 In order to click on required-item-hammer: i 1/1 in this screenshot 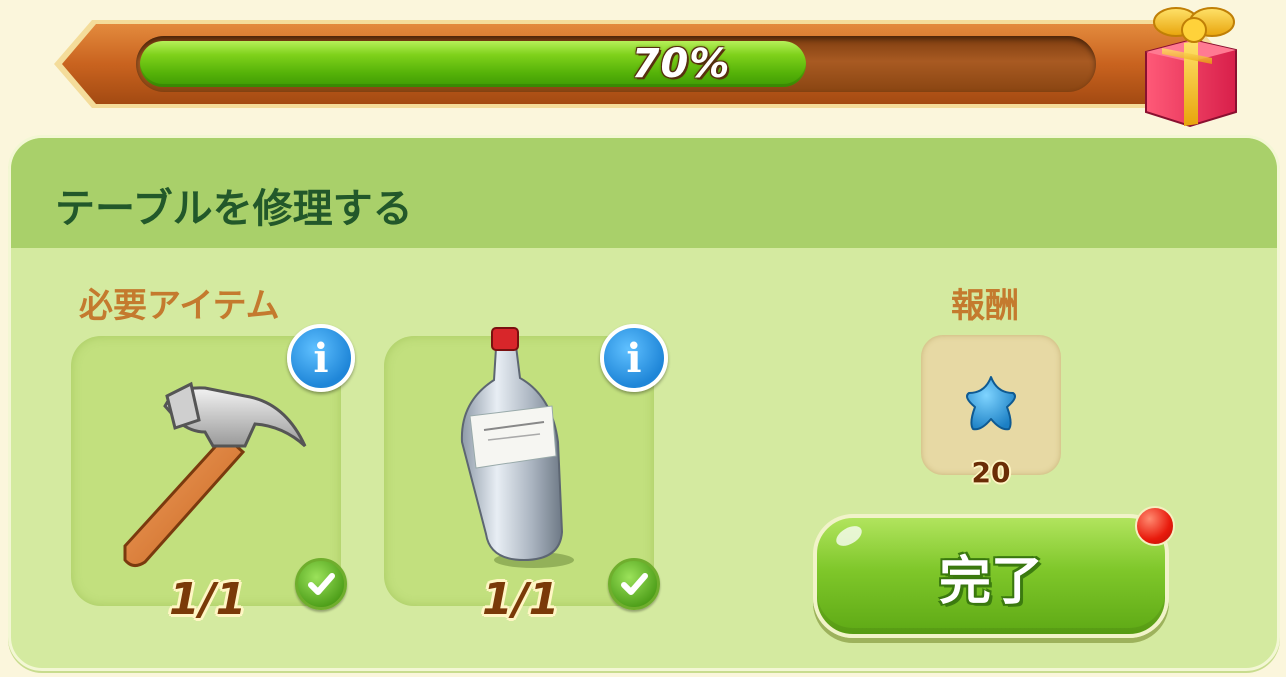, I will do `click(213, 474)`.